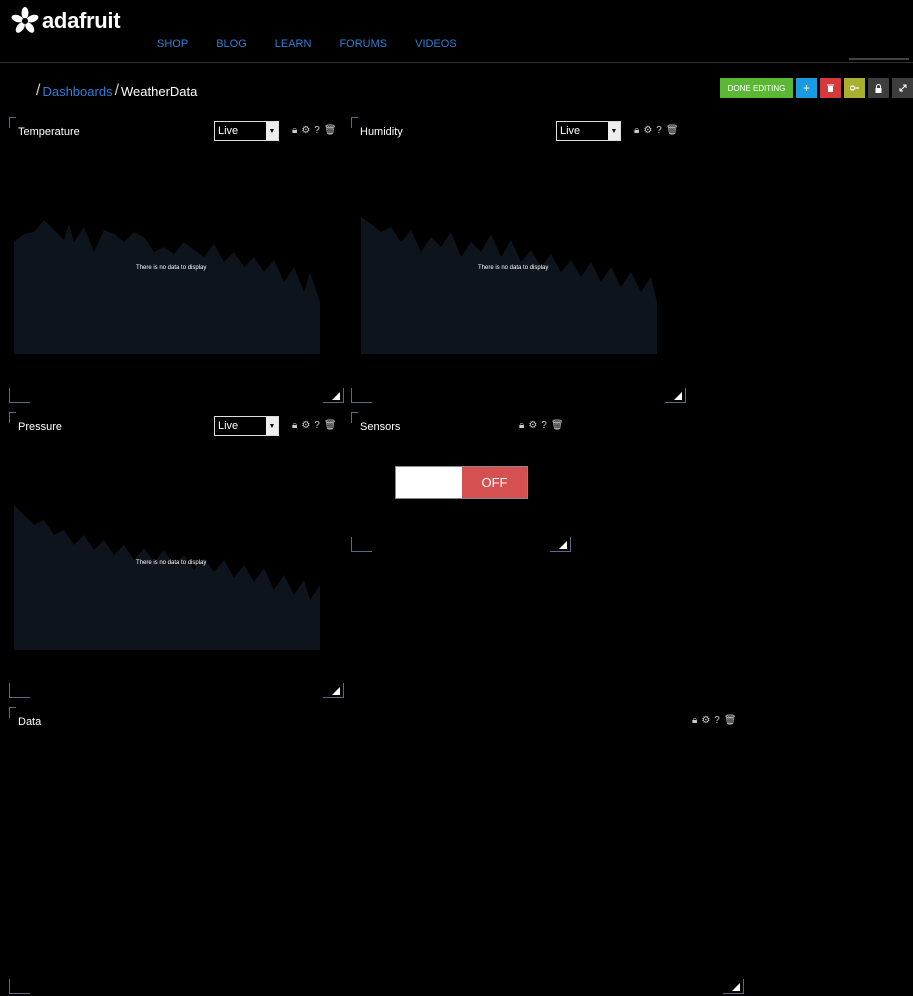 The image size is (913, 996). I want to click on header-divider, so click(879, 59).